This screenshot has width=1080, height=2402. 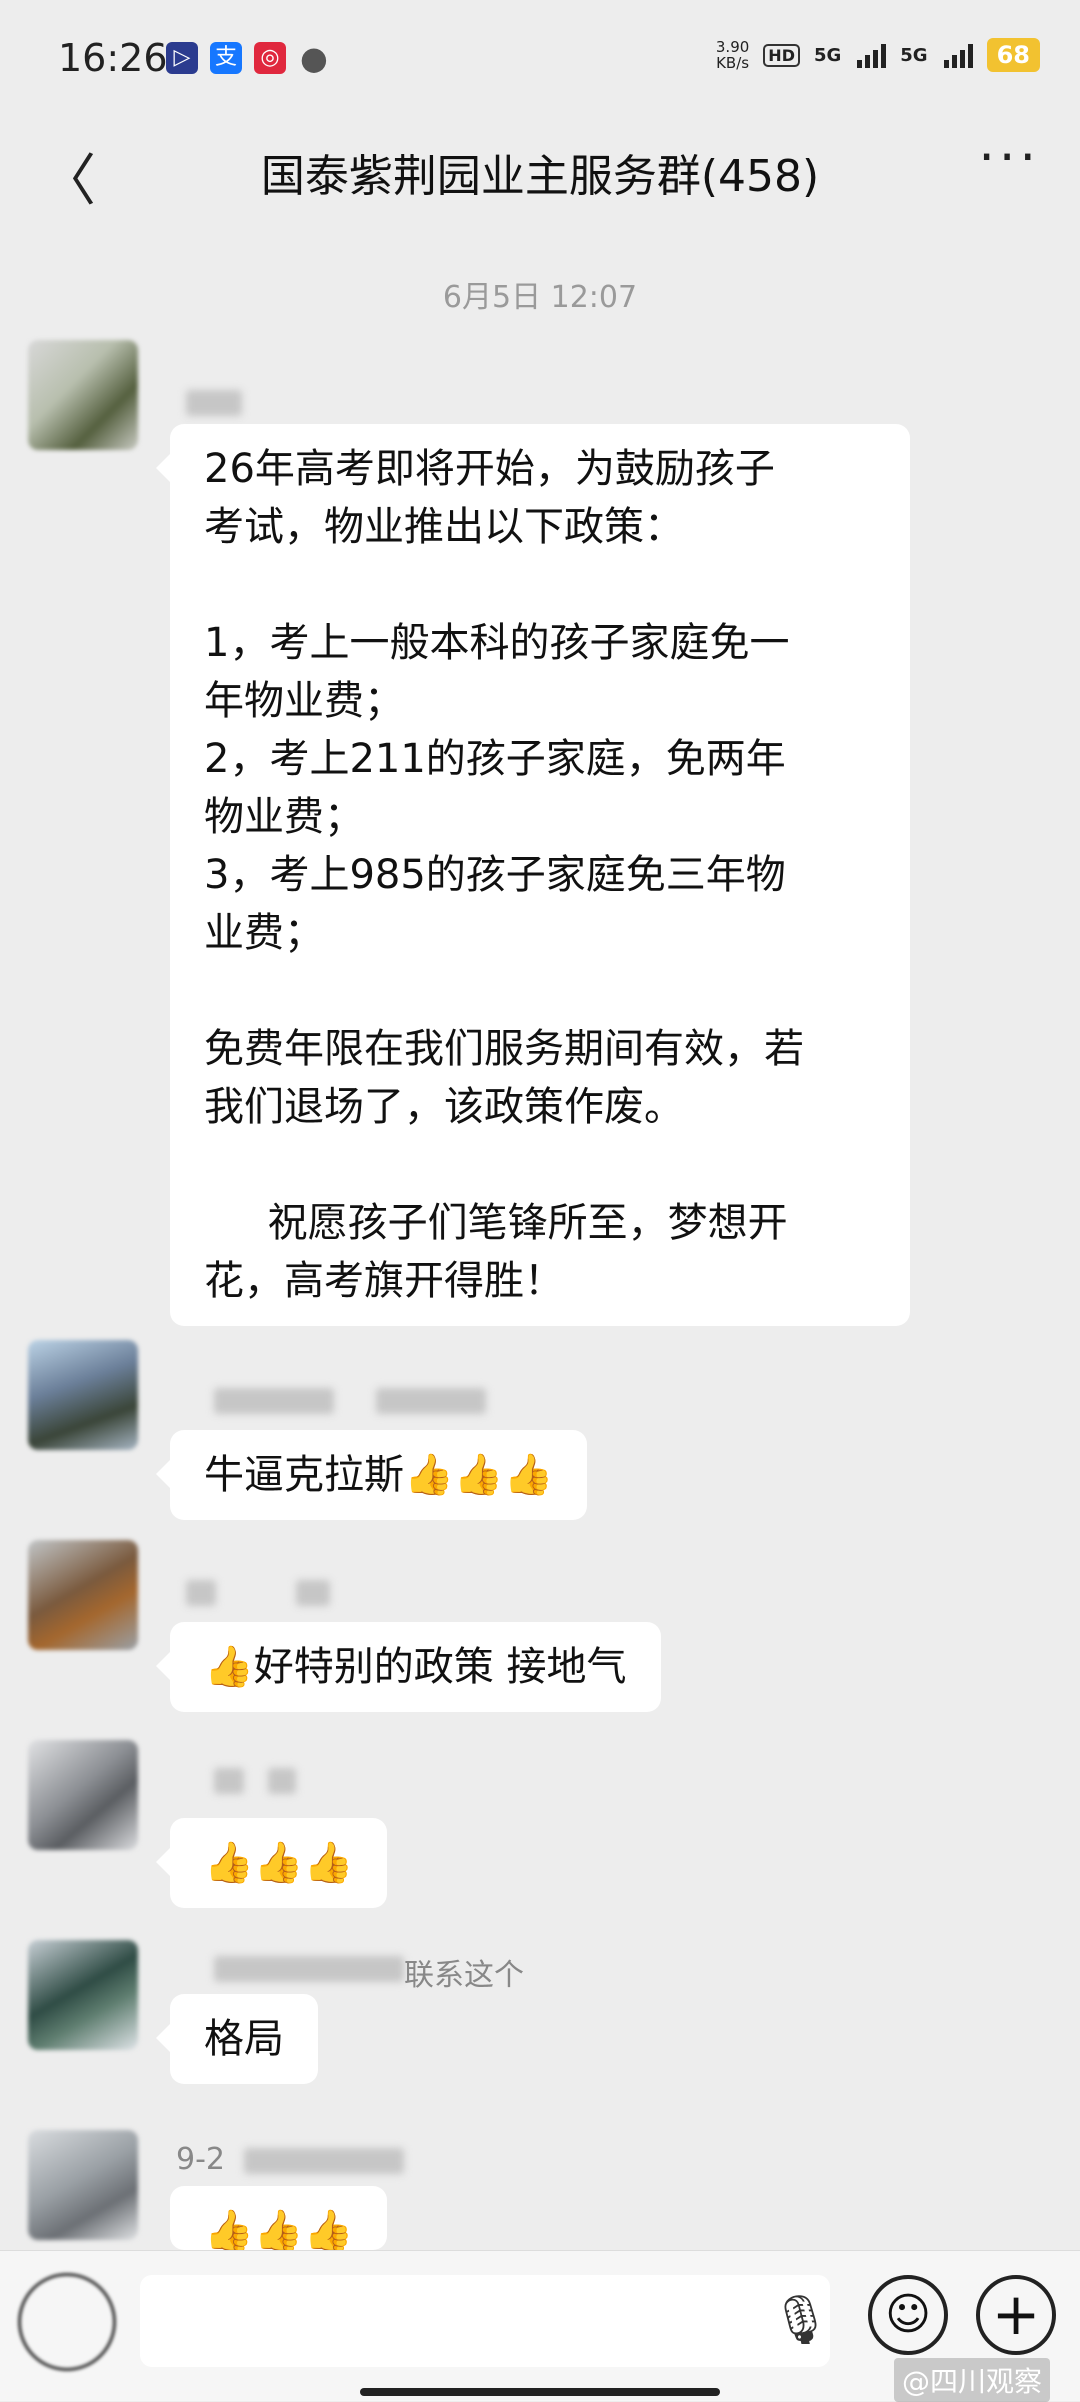 What do you see at coordinates (464, 1975) in the screenshot?
I see `sender-name-suffix: 联系这个` at bounding box center [464, 1975].